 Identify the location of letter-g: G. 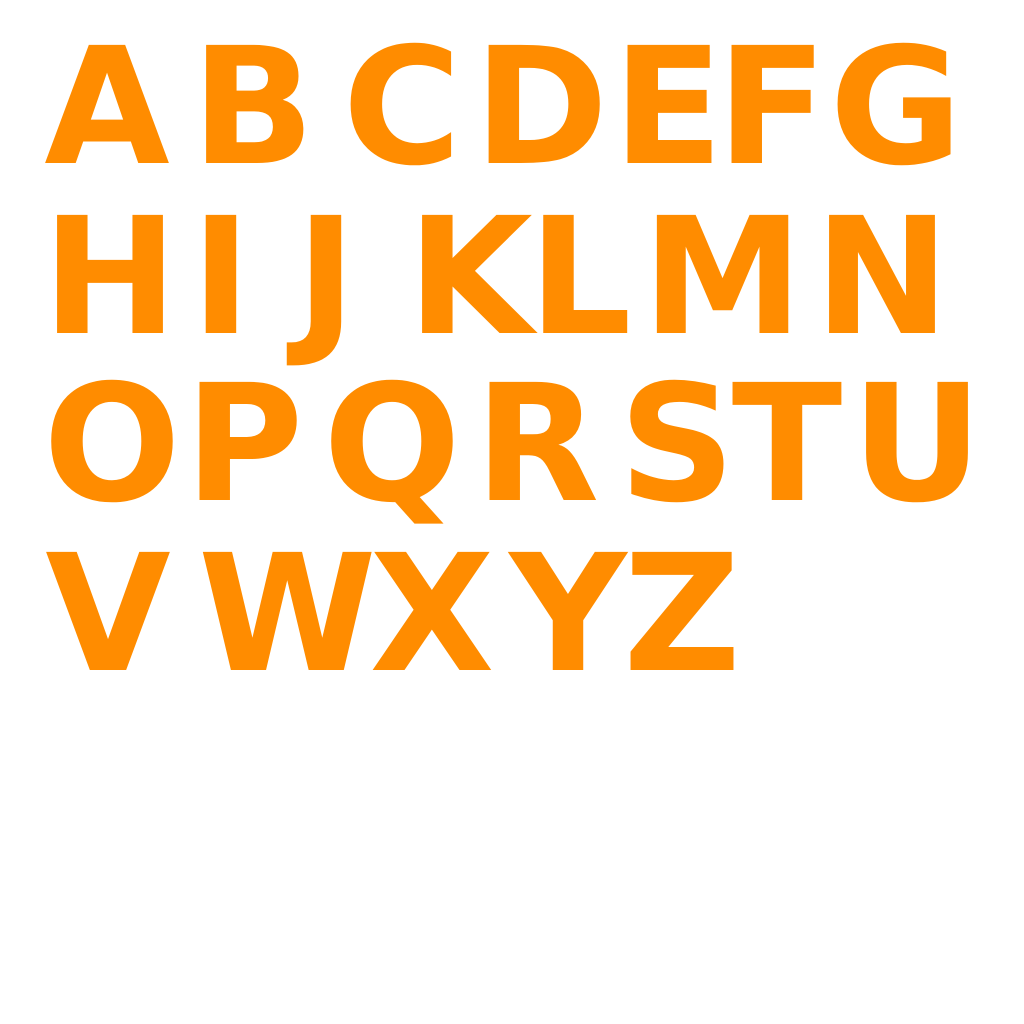
(896, 108).